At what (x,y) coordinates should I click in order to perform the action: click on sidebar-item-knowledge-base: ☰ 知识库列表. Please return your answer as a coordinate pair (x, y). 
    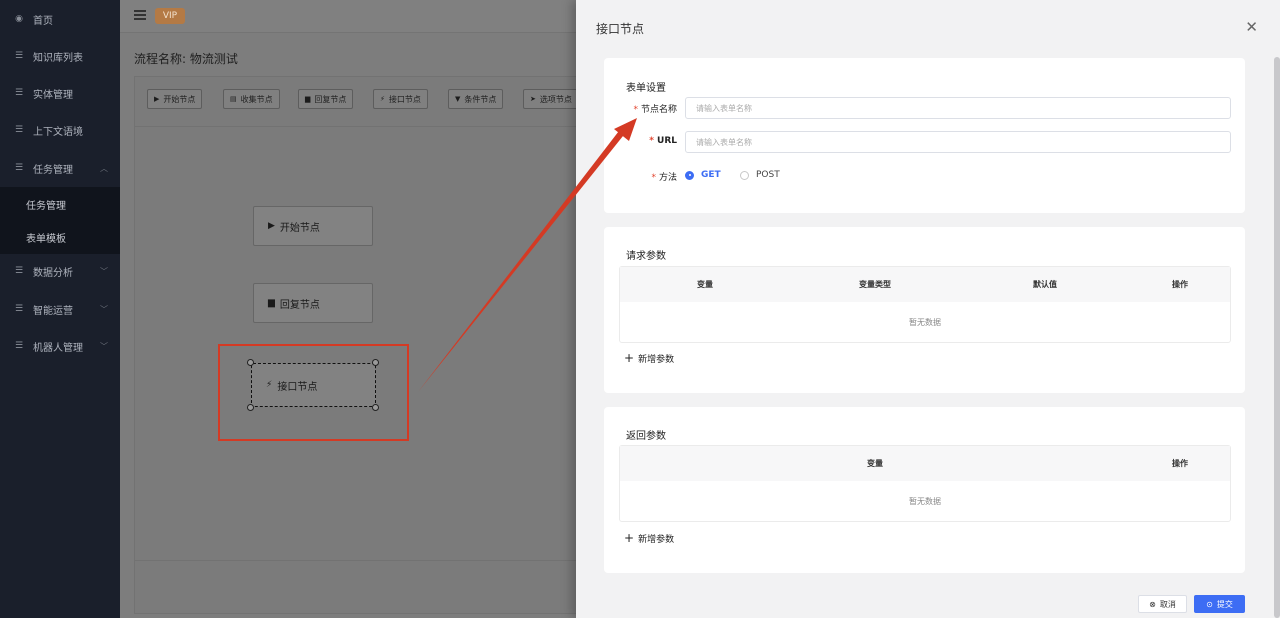
    Looking at the image, I should click on (60, 56).